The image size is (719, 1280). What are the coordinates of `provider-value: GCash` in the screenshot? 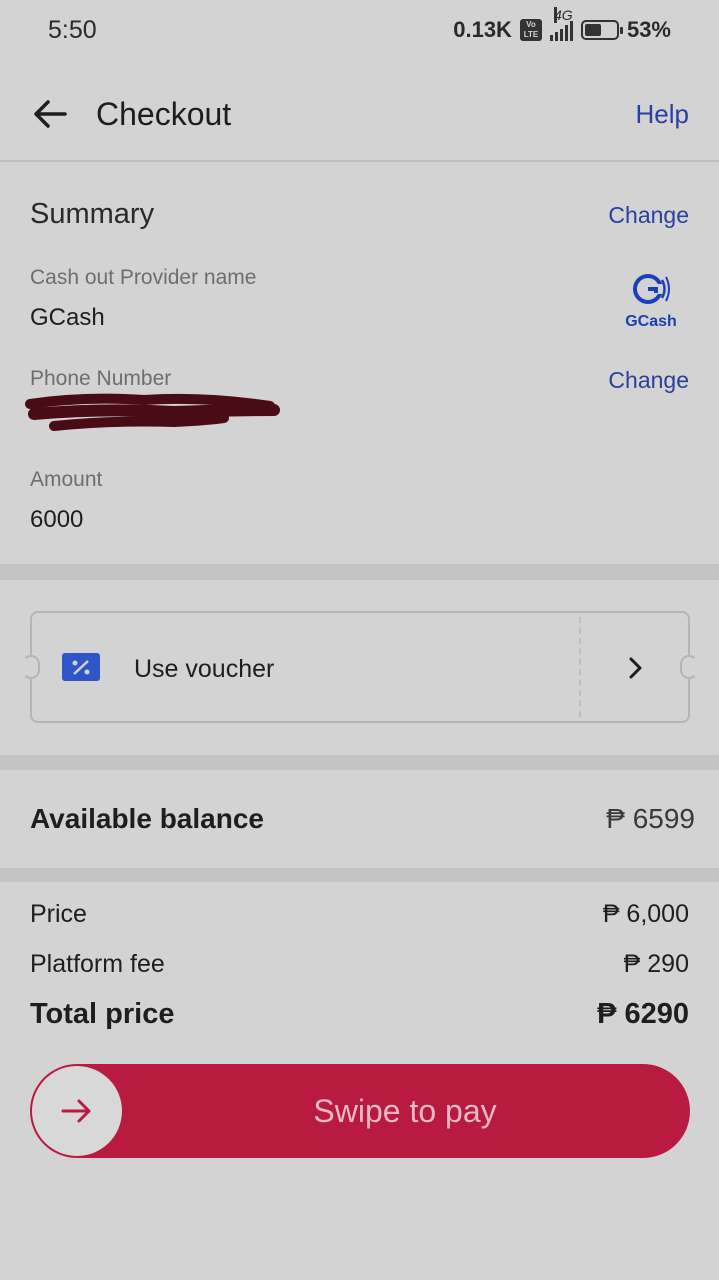 It's located at (67, 317).